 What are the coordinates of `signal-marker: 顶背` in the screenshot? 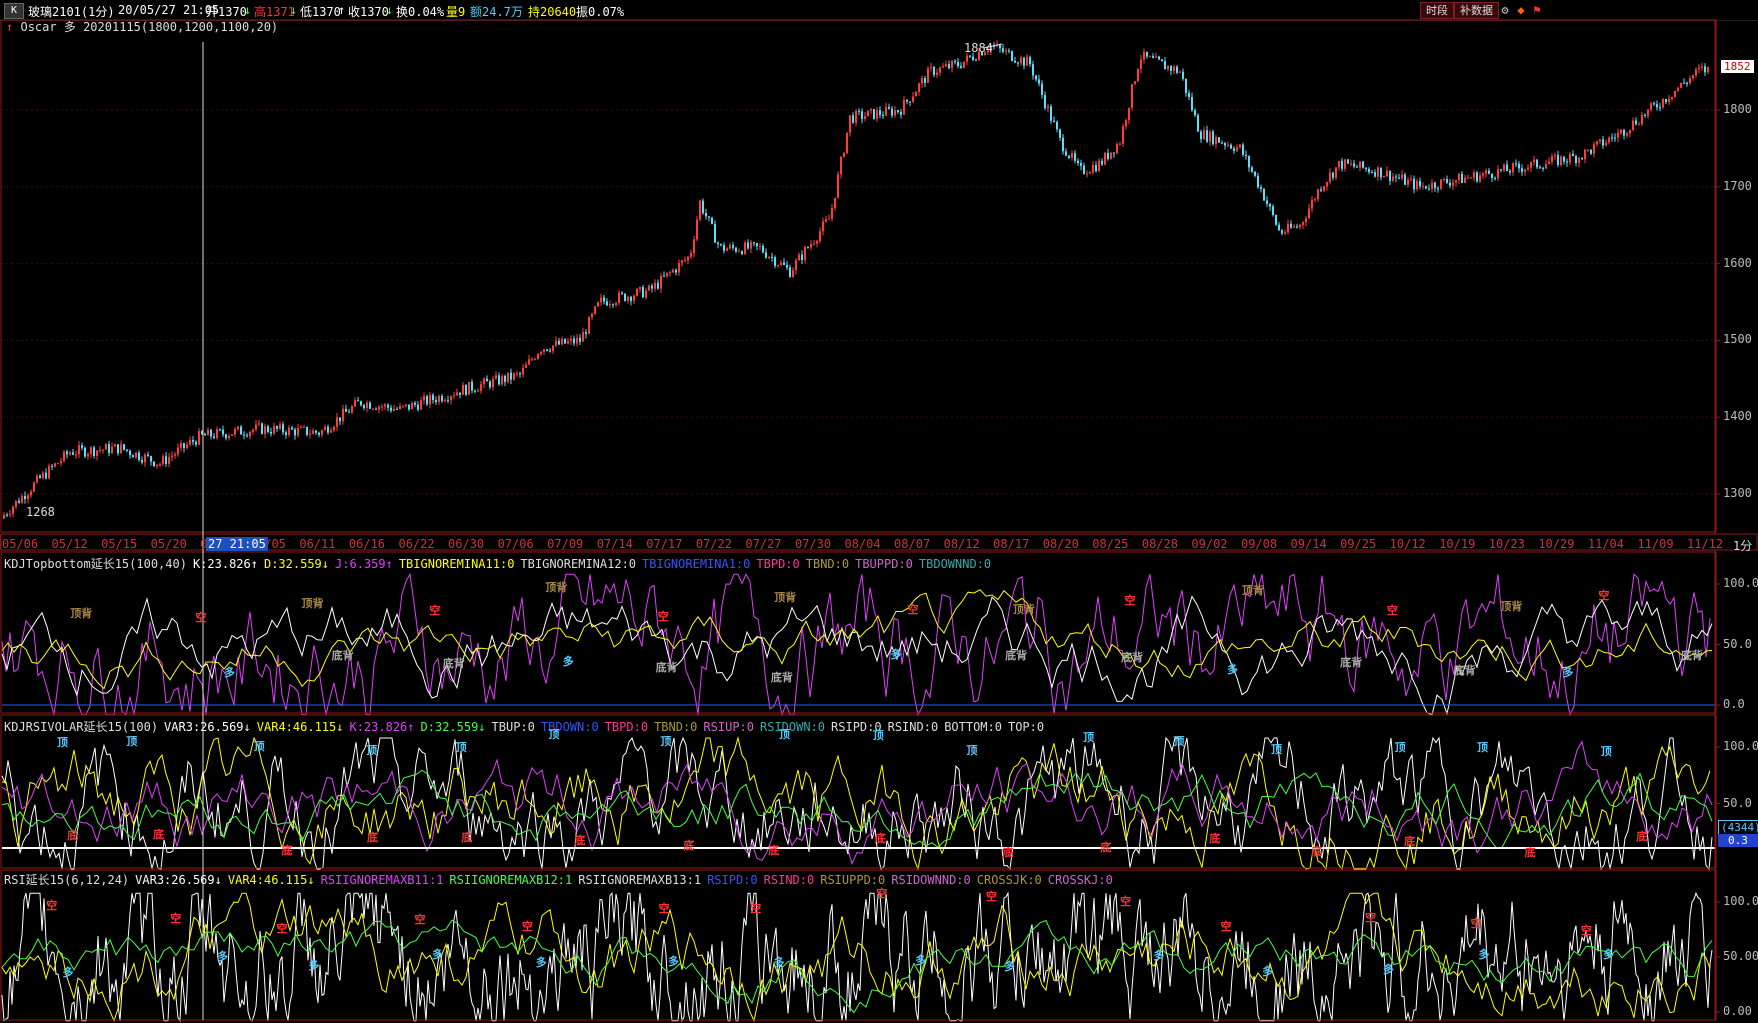 It's located at (556, 588).